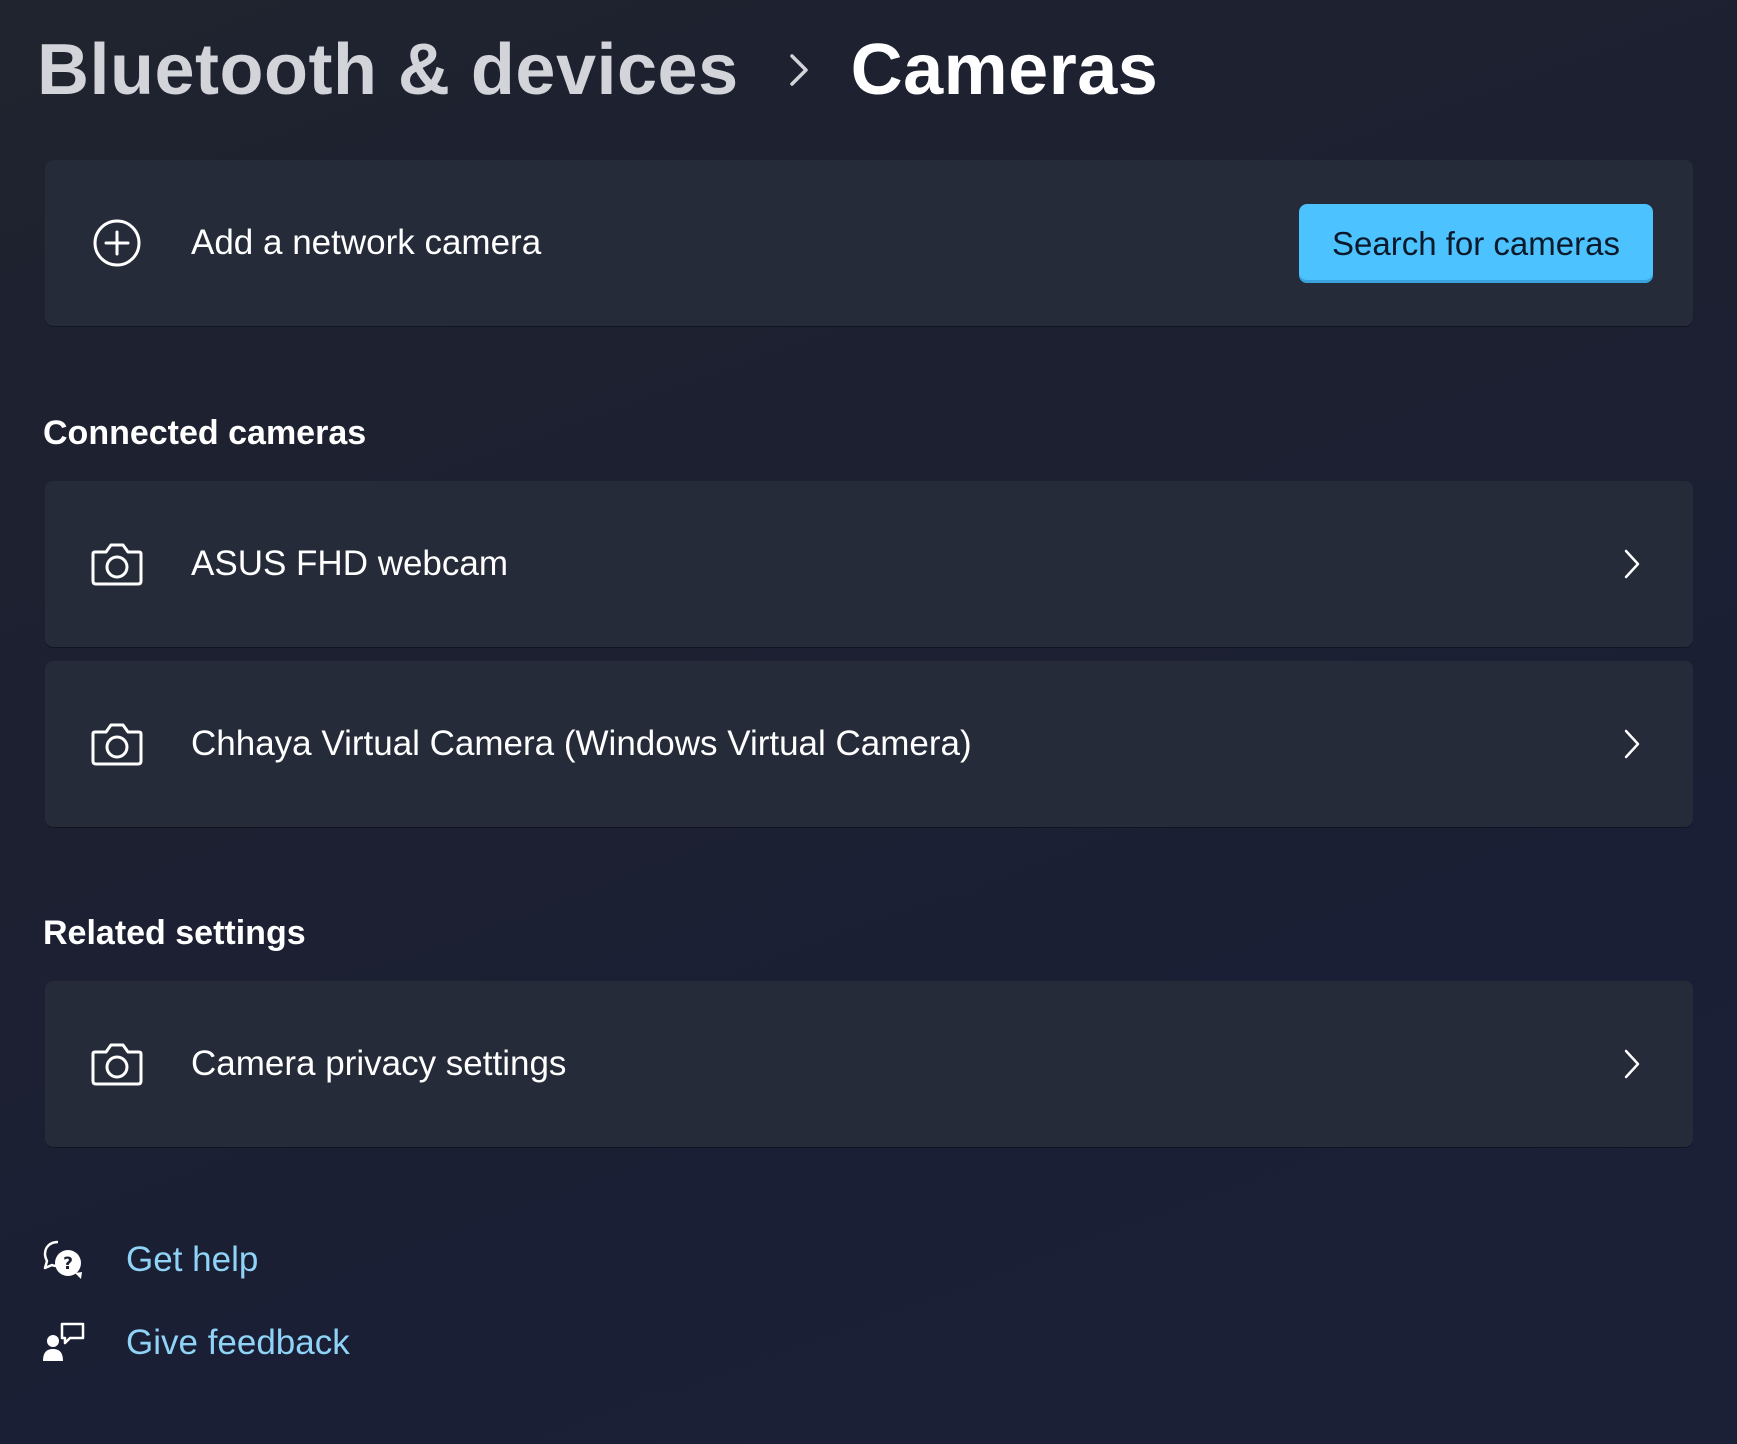 This screenshot has width=1737, height=1444. Describe the element at coordinates (117, 243) in the screenshot. I see `add-circle-icon` at that location.